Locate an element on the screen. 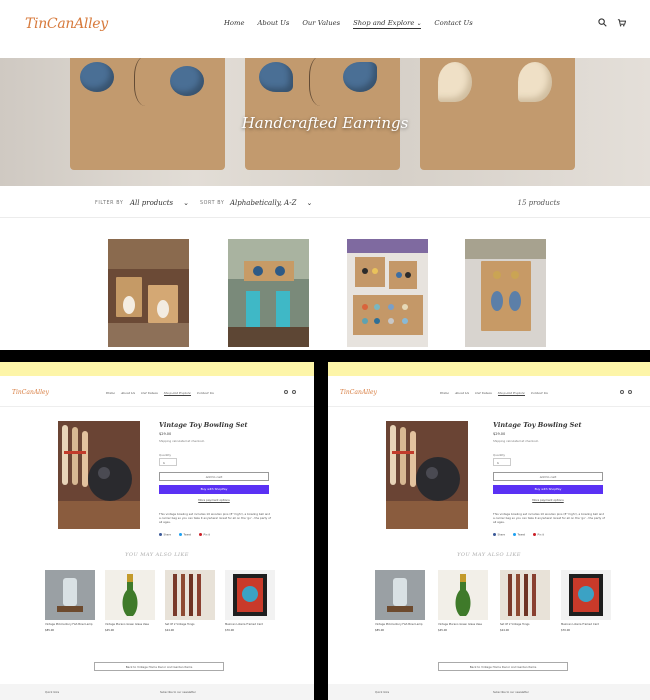  announcement-bar is located at coordinates (489, 369).